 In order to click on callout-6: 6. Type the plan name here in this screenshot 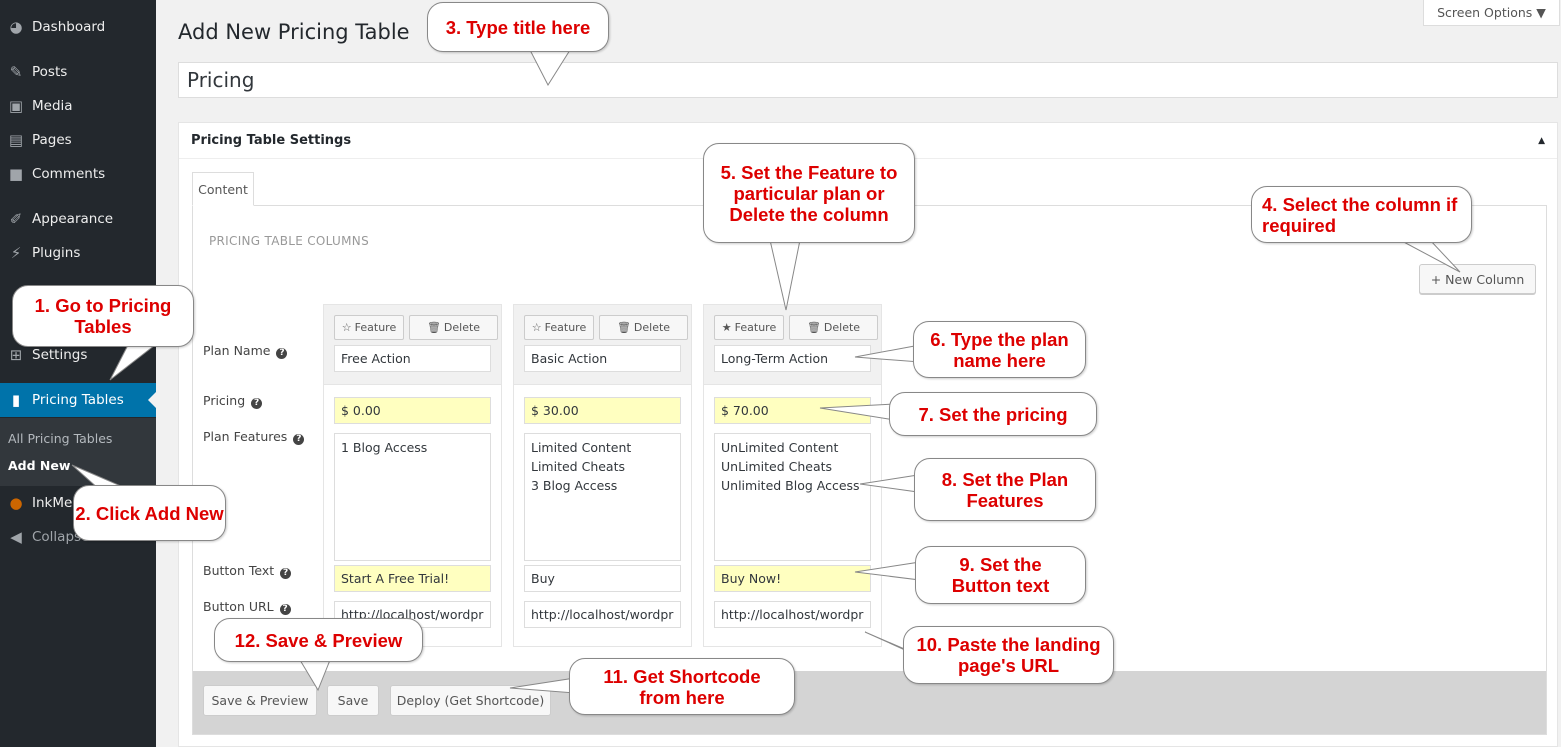, I will do `click(999, 349)`.